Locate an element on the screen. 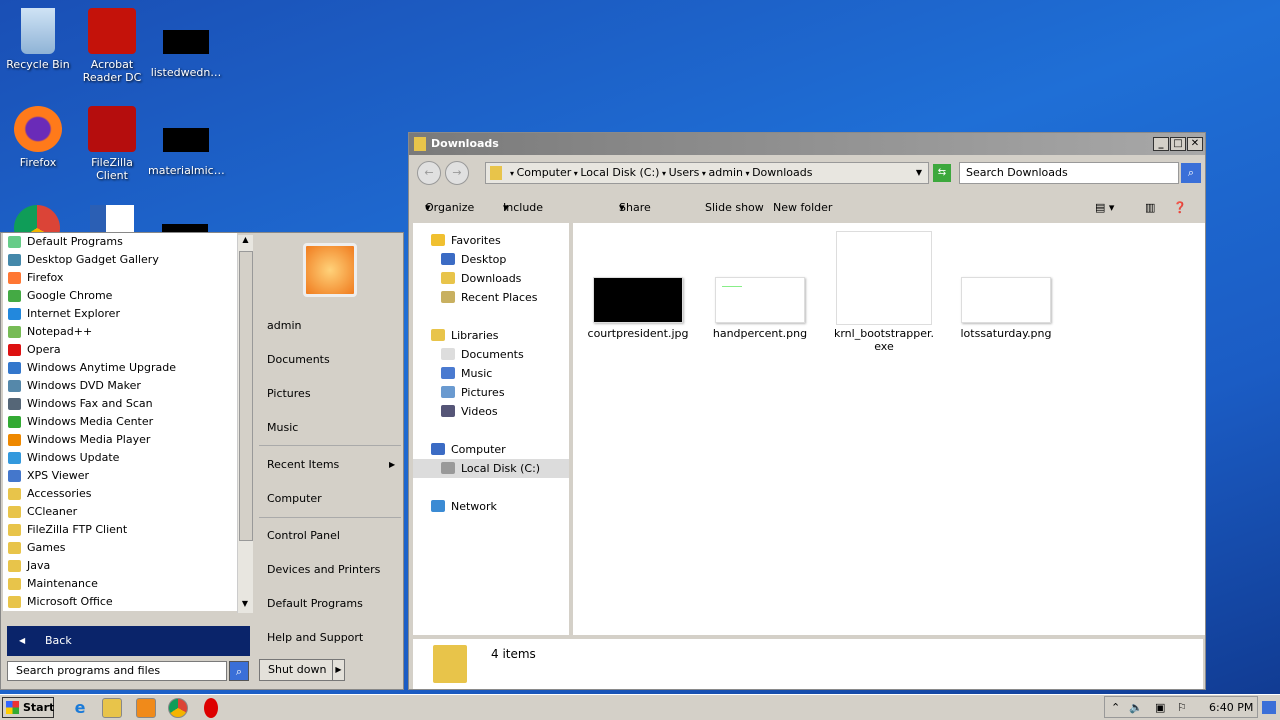 The width and height of the screenshot is (1280, 720). program-item: Opera is located at coordinates (120, 350).